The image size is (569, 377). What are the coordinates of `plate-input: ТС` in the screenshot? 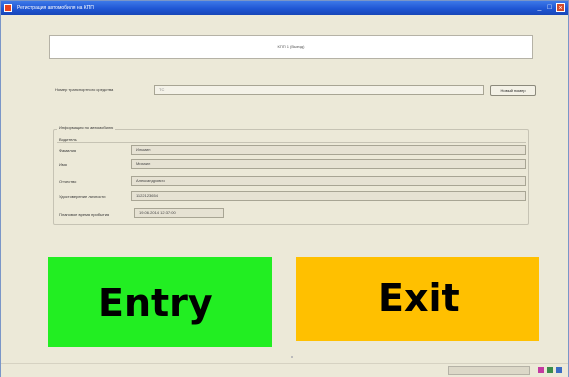 It's located at (319, 90).